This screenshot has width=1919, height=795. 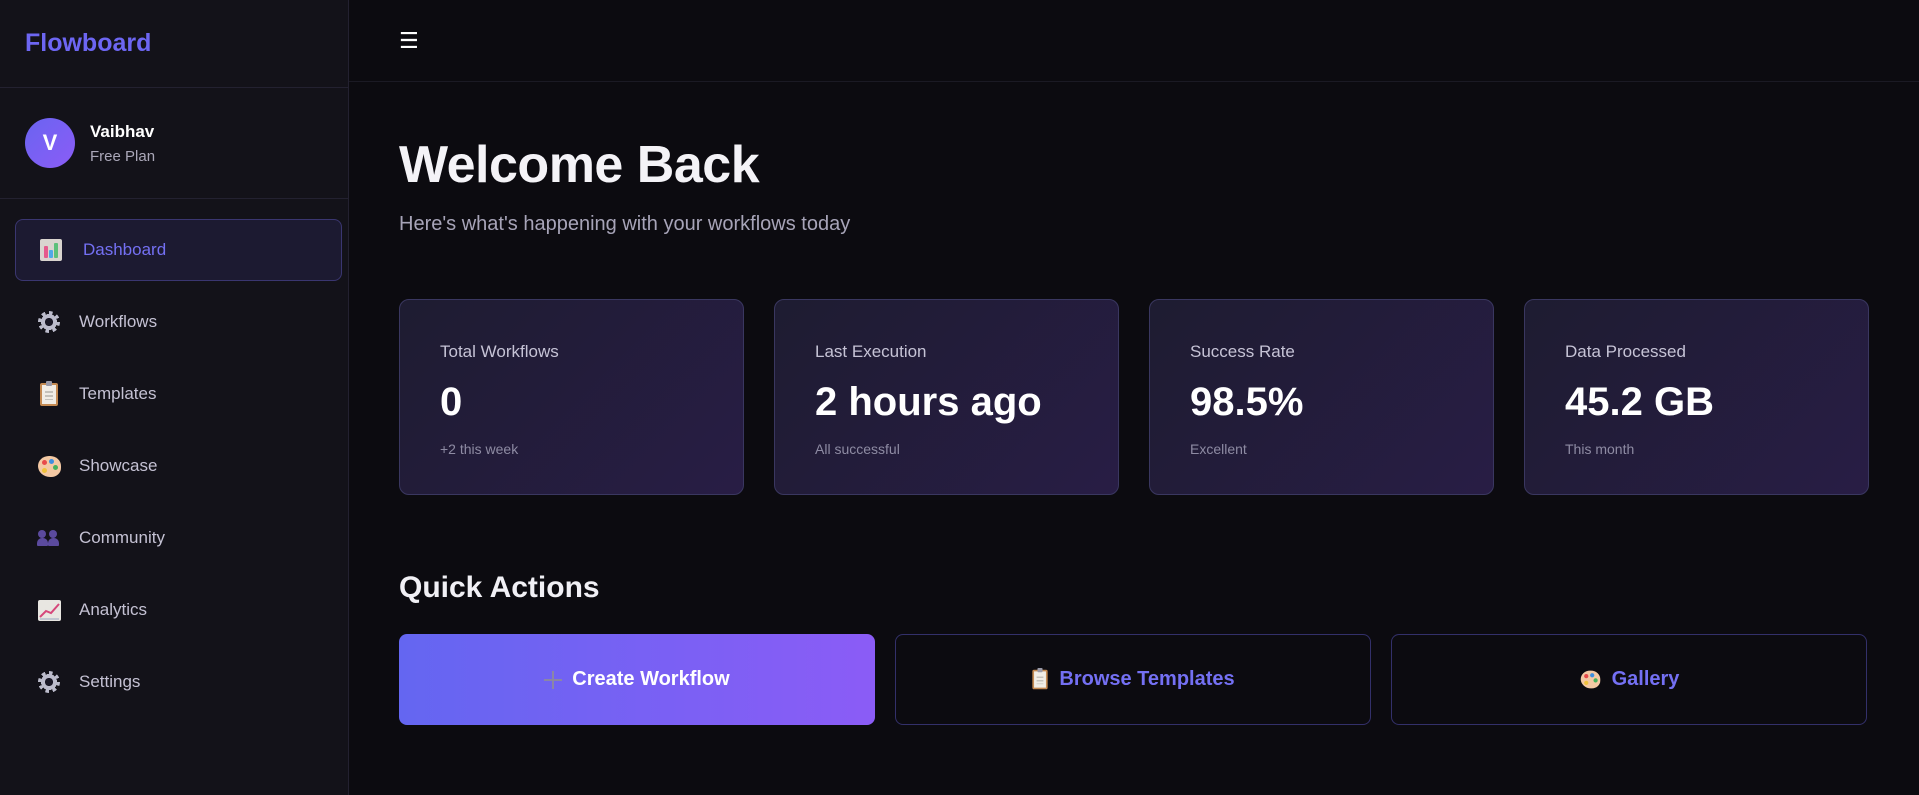 What do you see at coordinates (451, 402) in the screenshot?
I see `stat-value: 0` at bounding box center [451, 402].